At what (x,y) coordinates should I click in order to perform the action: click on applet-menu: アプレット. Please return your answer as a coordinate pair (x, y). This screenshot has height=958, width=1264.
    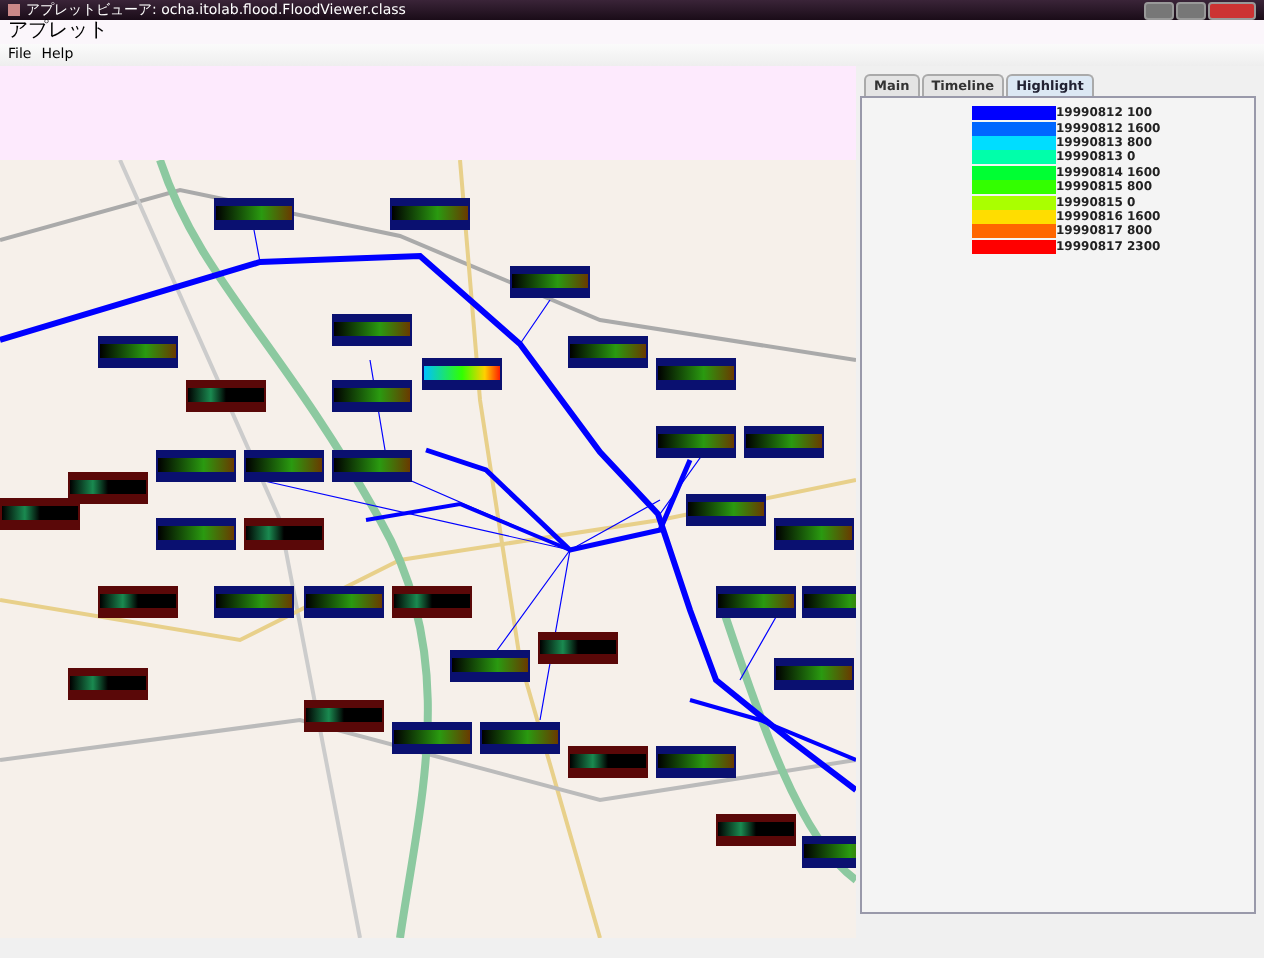
    Looking at the image, I should click on (632, 32).